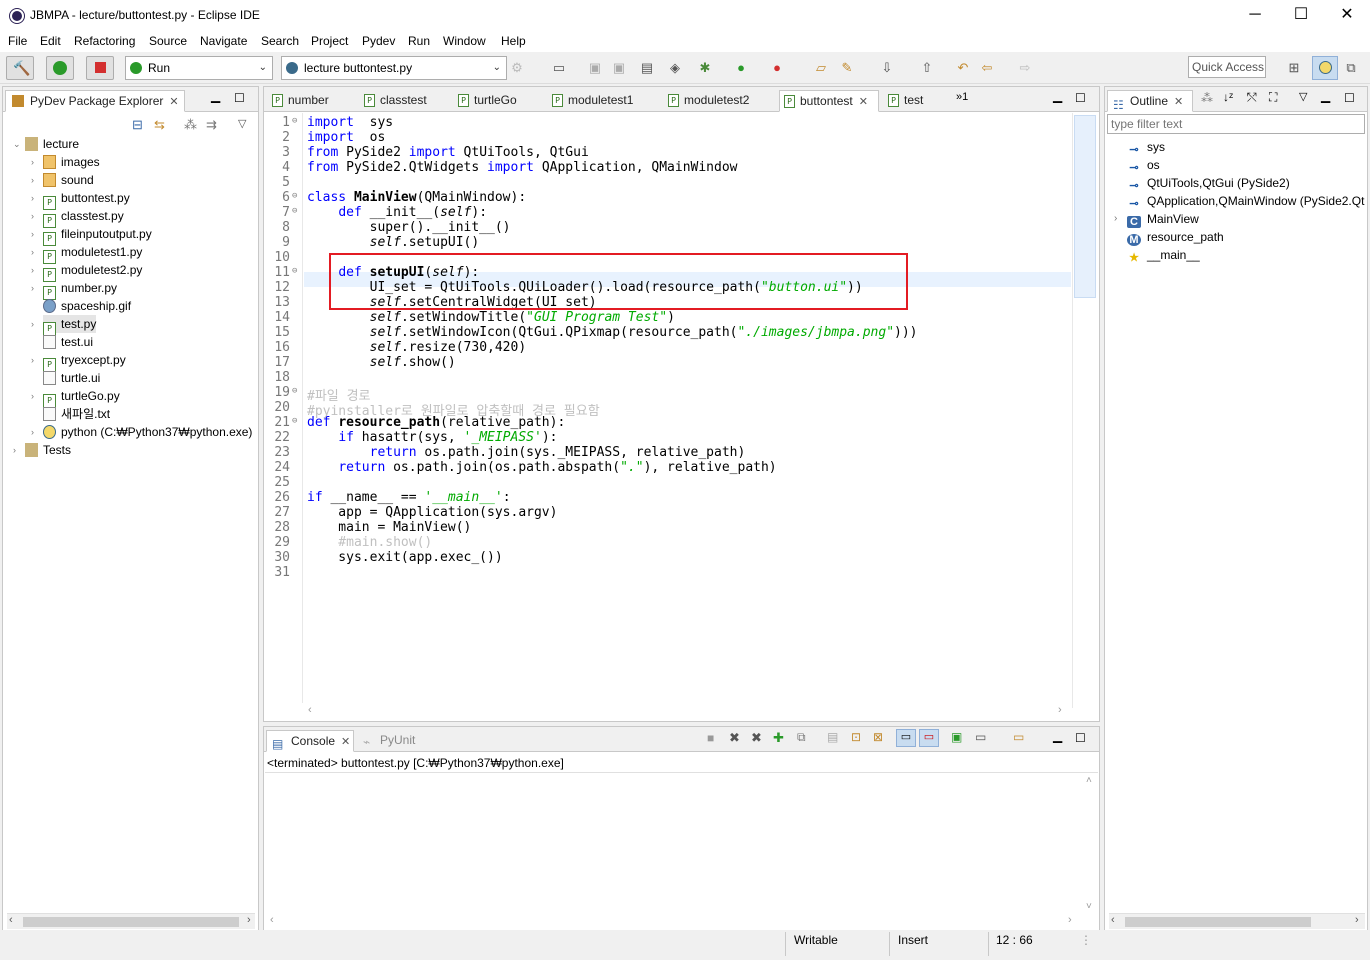  I want to click on chevron-down-icon: ⌄, so click(17, 144).